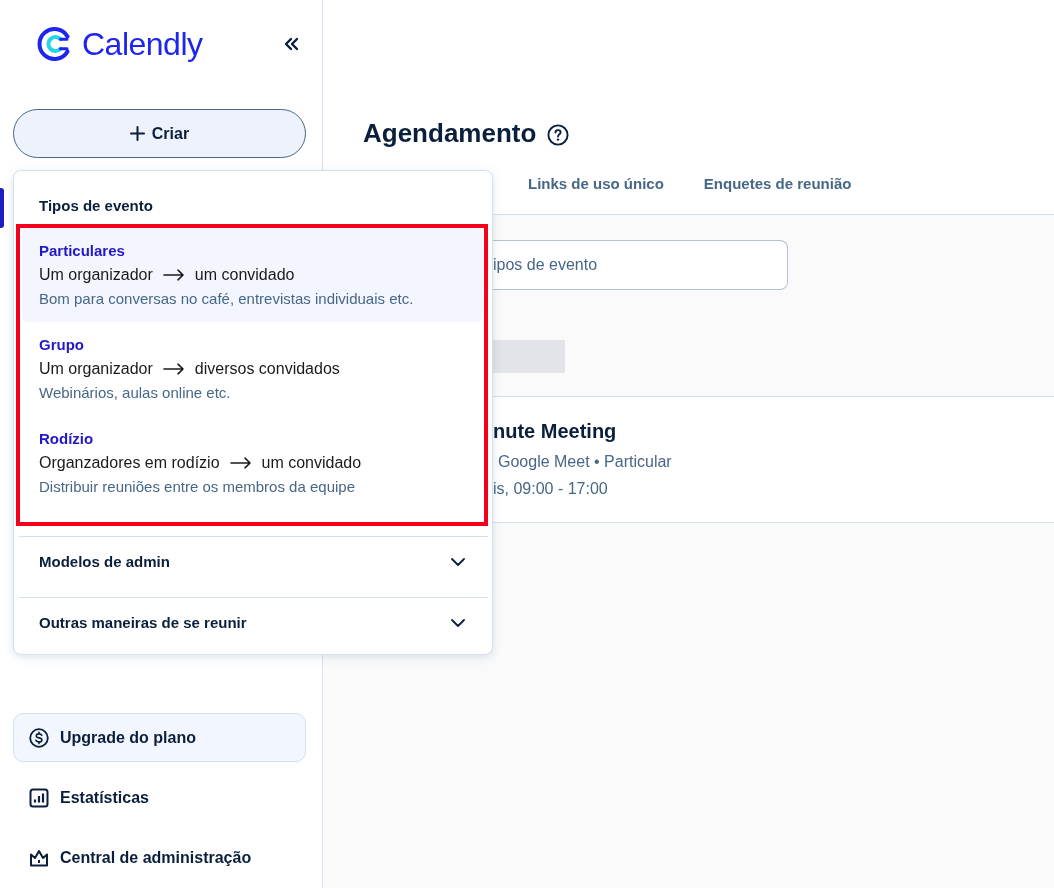 The image size is (1054, 888). Describe the element at coordinates (555, 431) in the screenshot. I see `event-title: nute Meeting` at that location.